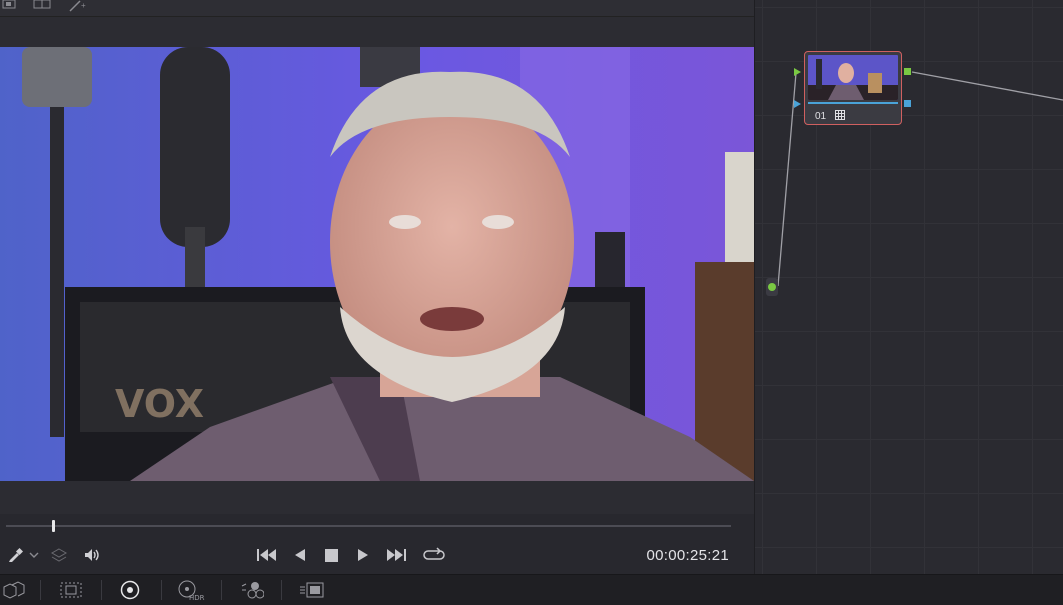 This screenshot has width=1063, height=605. What do you see at coordinates (531, 589) in the screenshot?
I see `palette-bar: HDR` at bounding box center [531, 589].